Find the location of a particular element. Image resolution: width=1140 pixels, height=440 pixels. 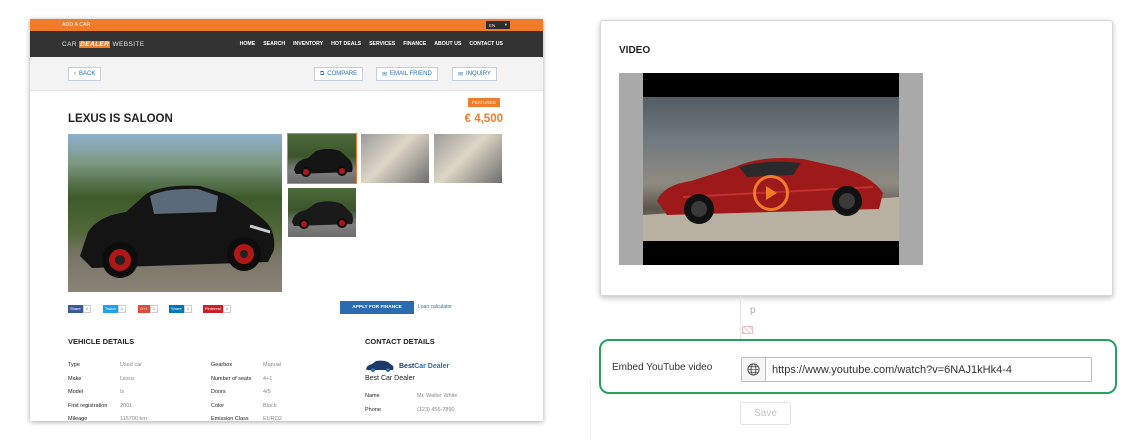

spec-value: 4+1 is located at coordinates (268, 378).